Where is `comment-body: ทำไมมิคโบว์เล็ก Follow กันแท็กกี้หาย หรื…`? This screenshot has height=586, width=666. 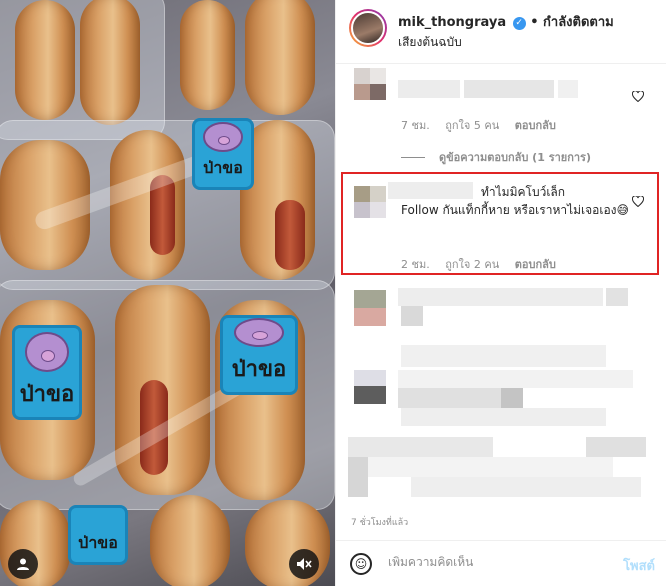
comment-body: ทำไมมิคโบว์เล็ก Follow กันแท็กกี้หาย หรื… is located at coordinates (518, 201).